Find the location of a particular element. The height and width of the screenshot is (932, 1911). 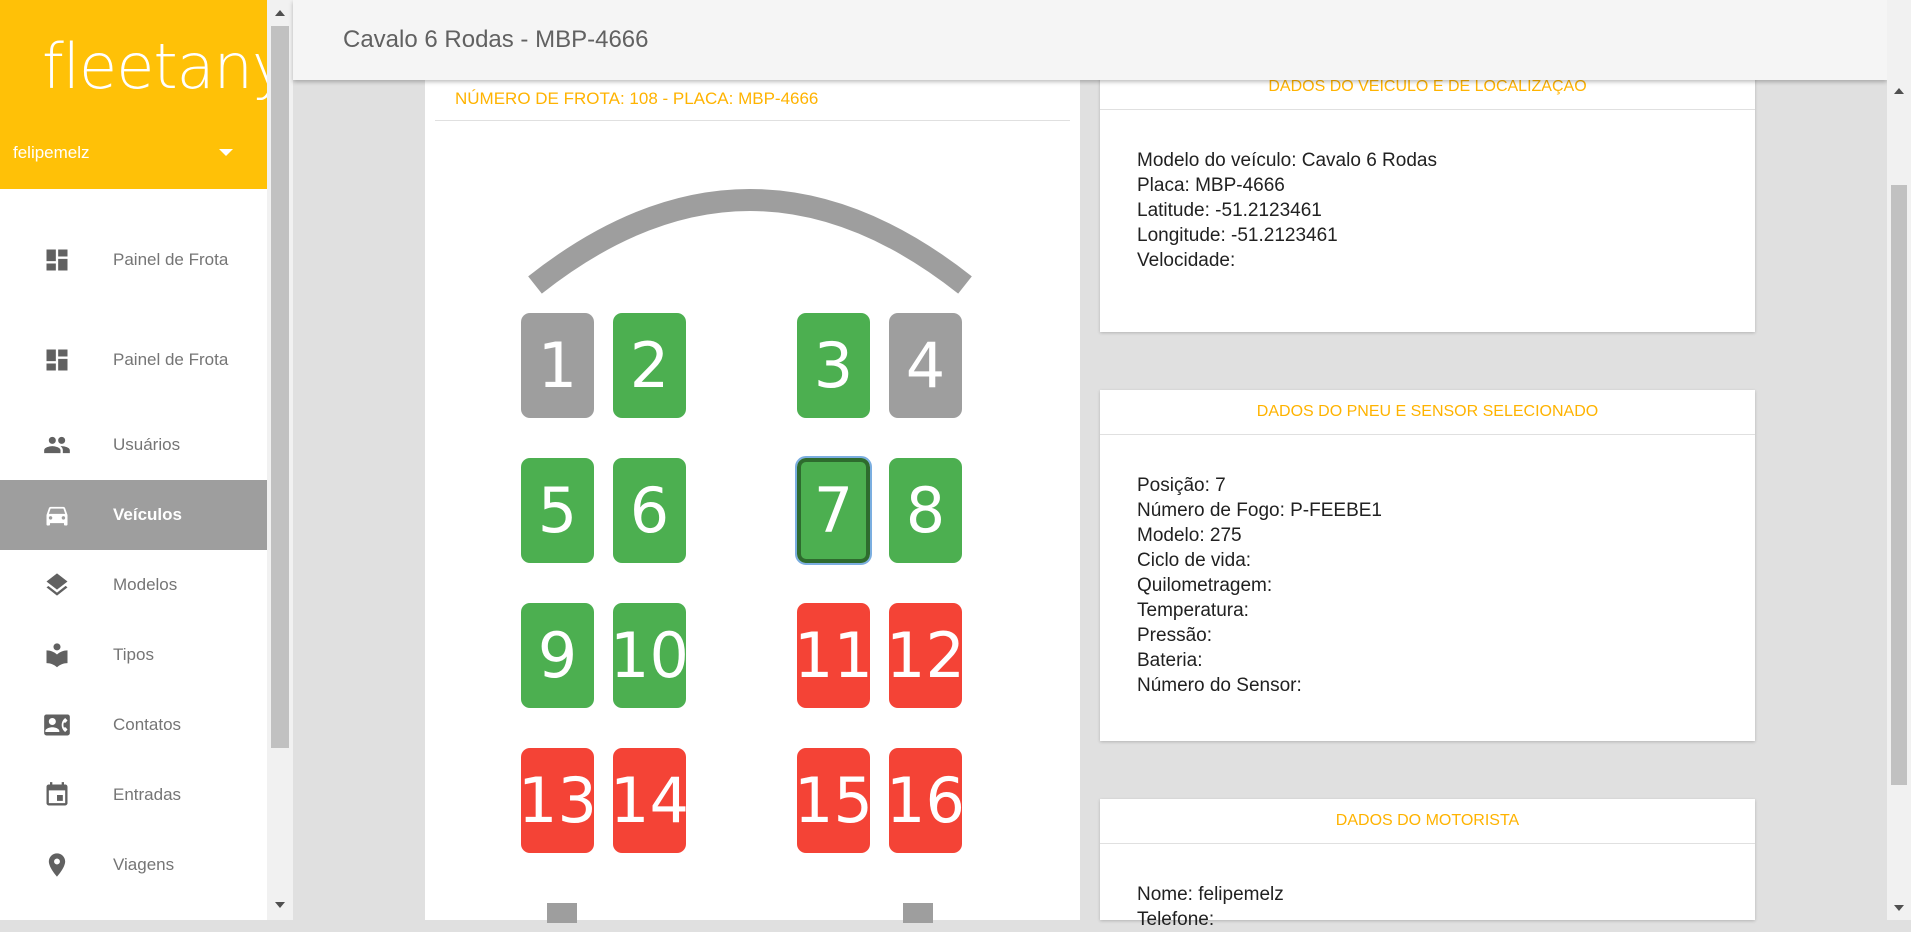

info-line: Ciclo de vida: is located at coordinates (1194, 560).